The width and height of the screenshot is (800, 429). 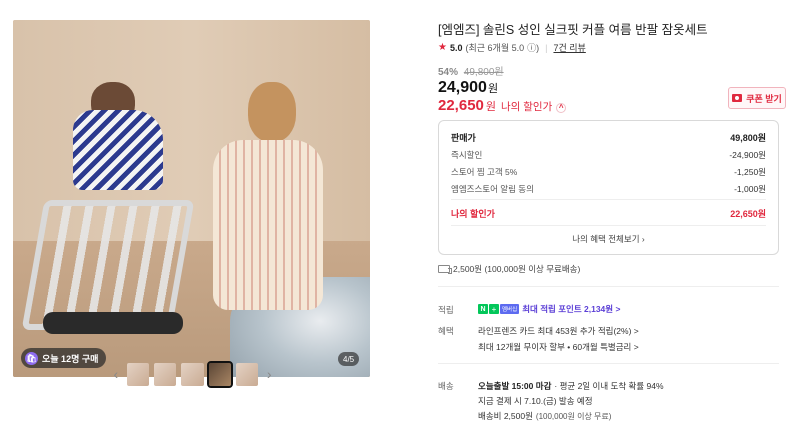 I want to click on info-icon: ⓘ), so click(x=533, y=47).